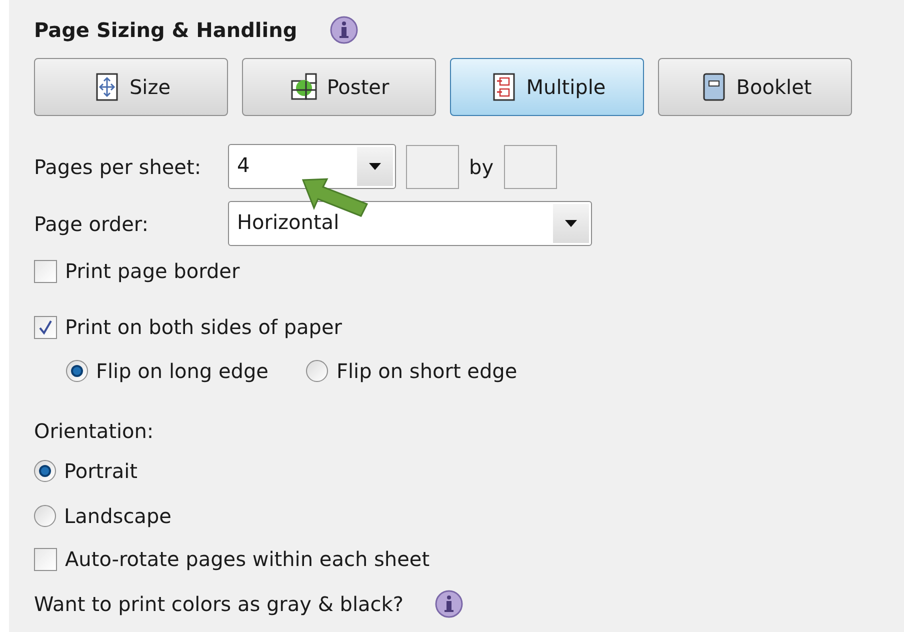 Image resolution: width=904 pixels, height=632 pixels. I want to click on section-label: Orientation:, so click(94, 431).